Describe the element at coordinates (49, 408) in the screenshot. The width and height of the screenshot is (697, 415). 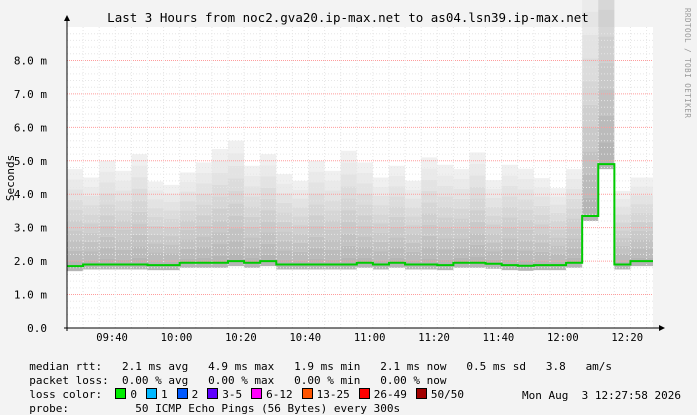
I see `probe-label: probe:` at that location.